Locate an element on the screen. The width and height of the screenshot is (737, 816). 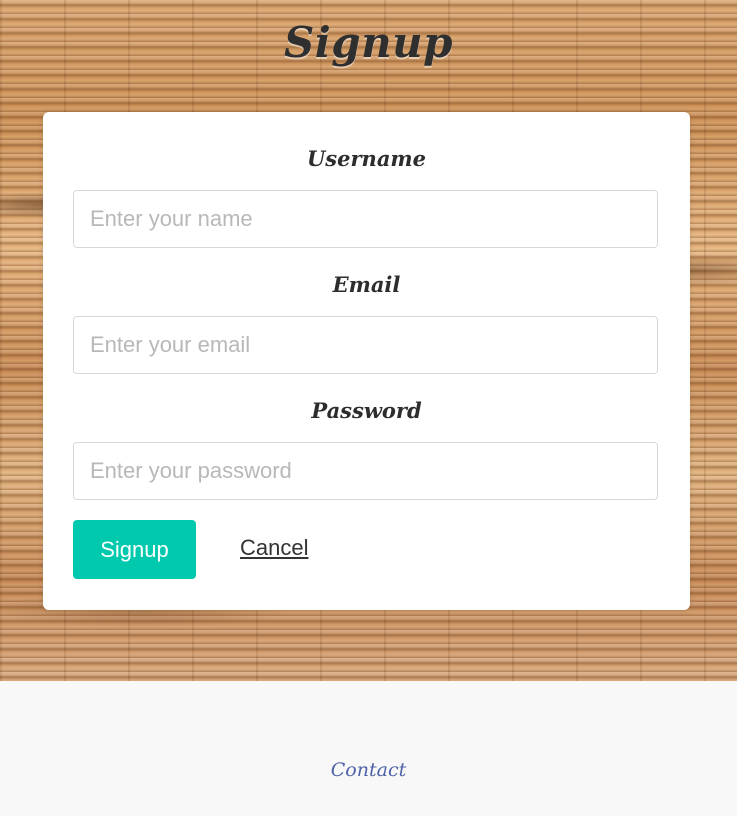
username-label: Username is located at coordinates (366, 158).